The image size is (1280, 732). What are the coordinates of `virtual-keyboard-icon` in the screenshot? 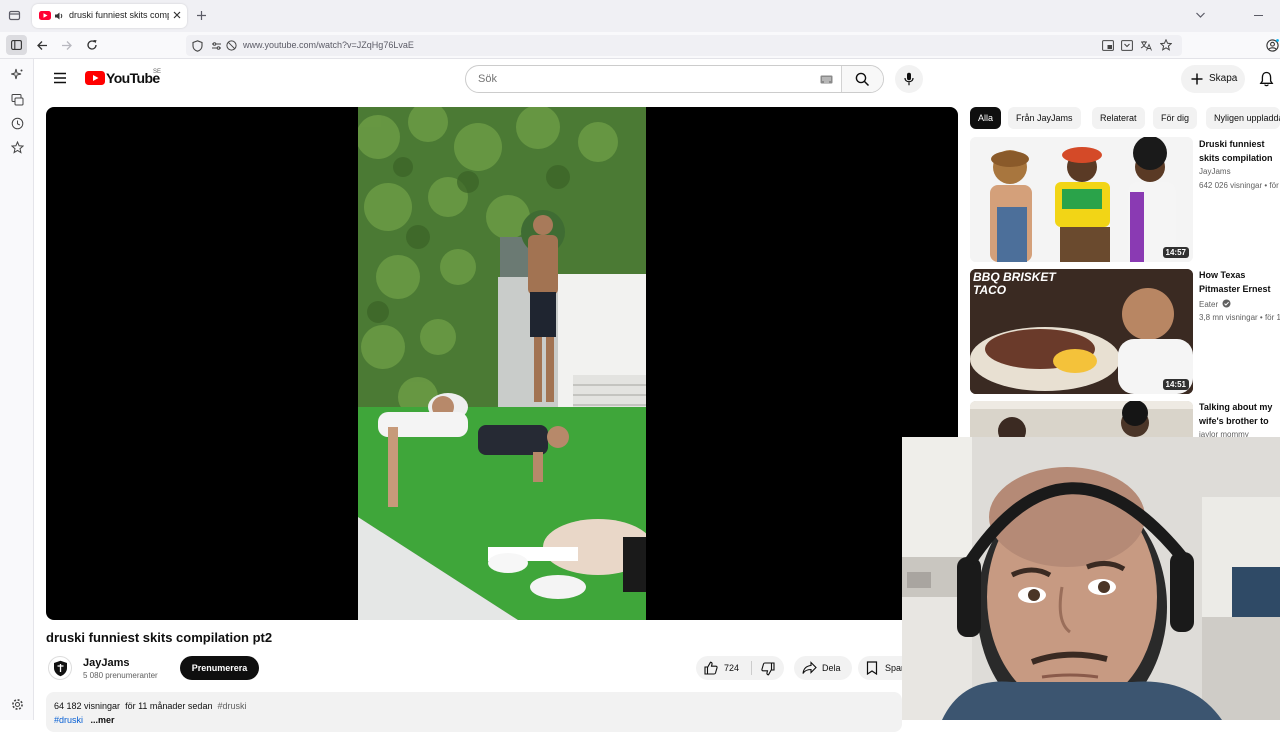 It's located at (826, 79).